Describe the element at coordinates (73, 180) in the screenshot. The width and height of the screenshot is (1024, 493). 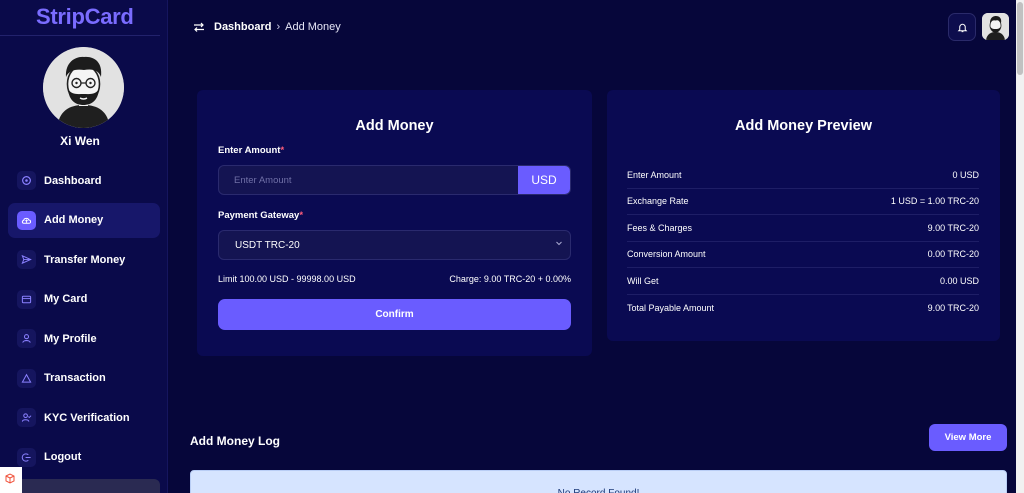
I see `sidebar-item-label: Dashboard` at that location.